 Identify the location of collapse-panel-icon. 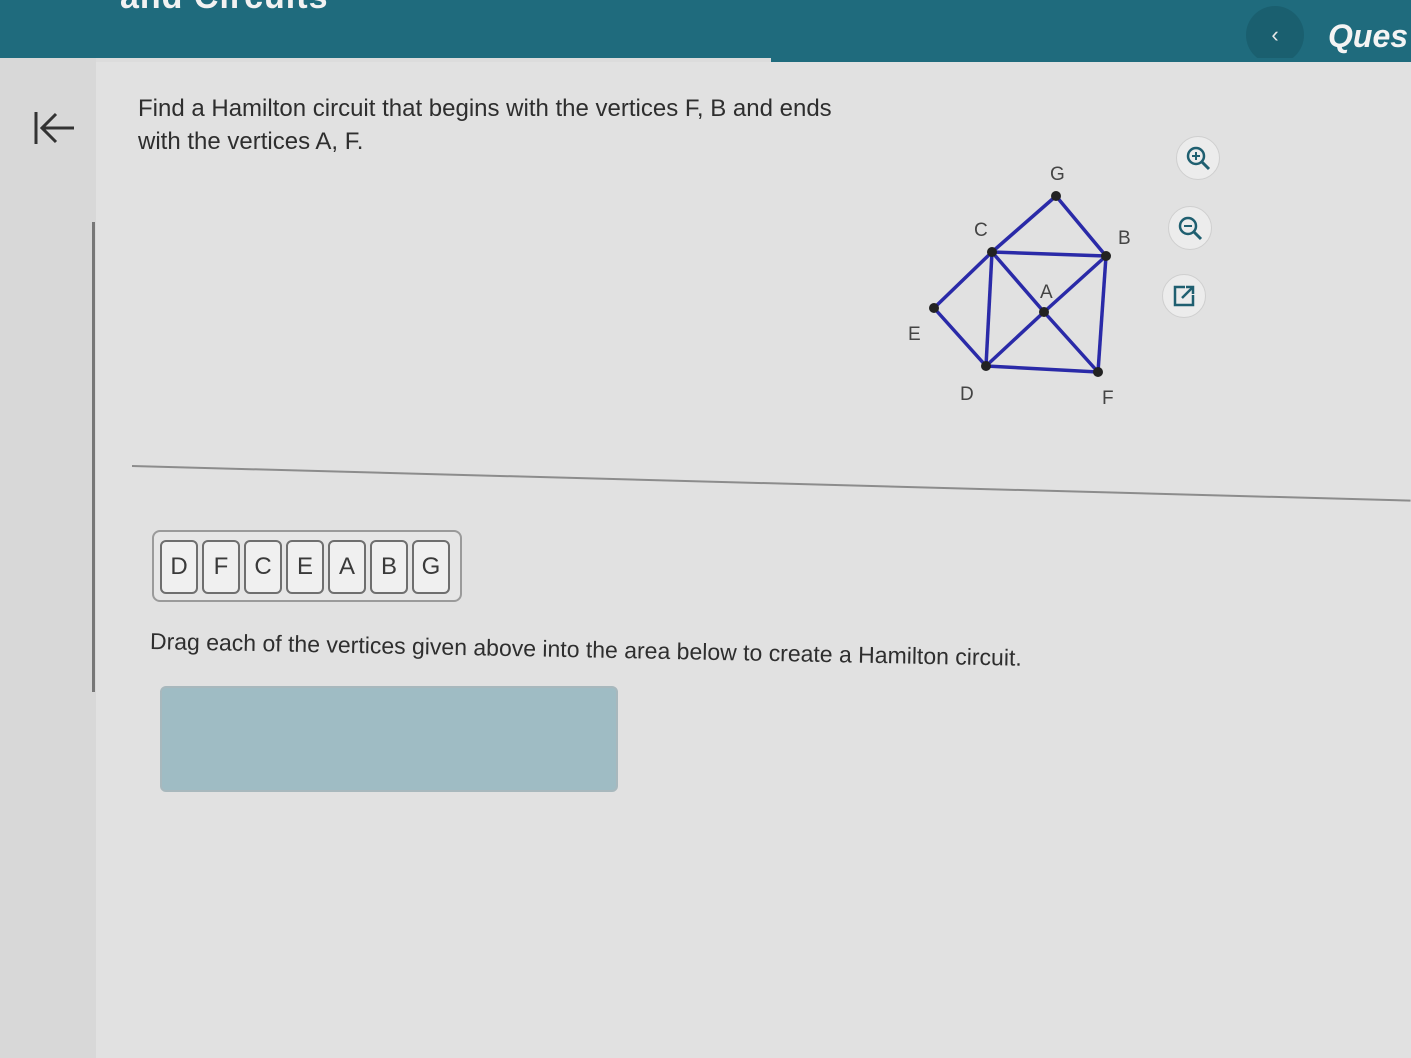
(54, 128).